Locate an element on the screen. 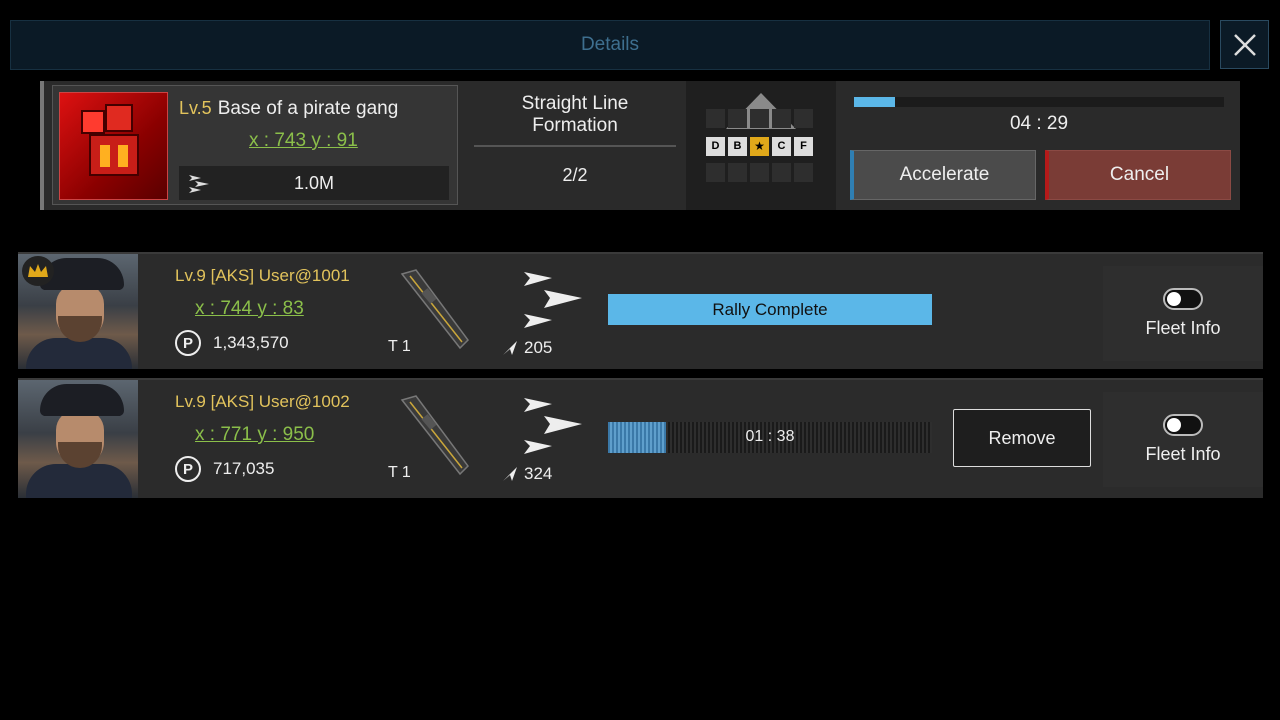 The image size is (1280, 720). close-icon is located at coordinates (1244, 44).